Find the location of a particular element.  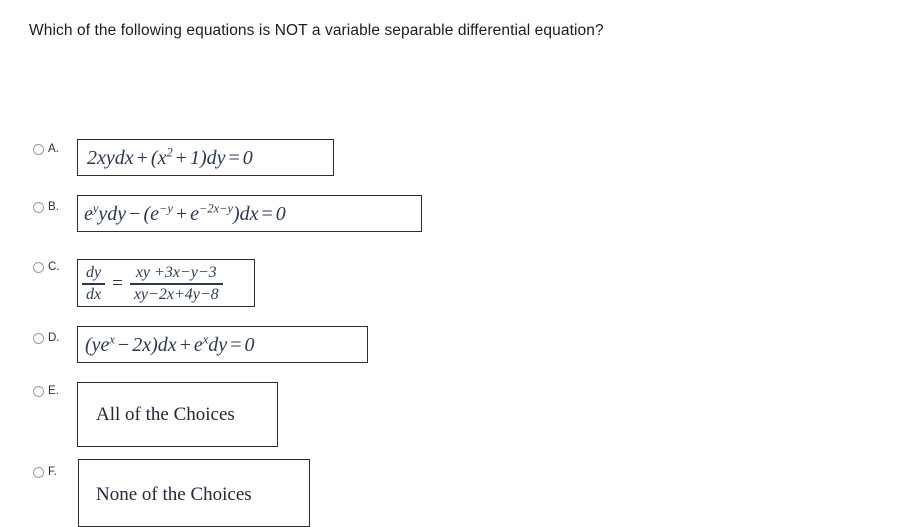

option-a-term-3: 1)dy is located at coordinates (207, 158).